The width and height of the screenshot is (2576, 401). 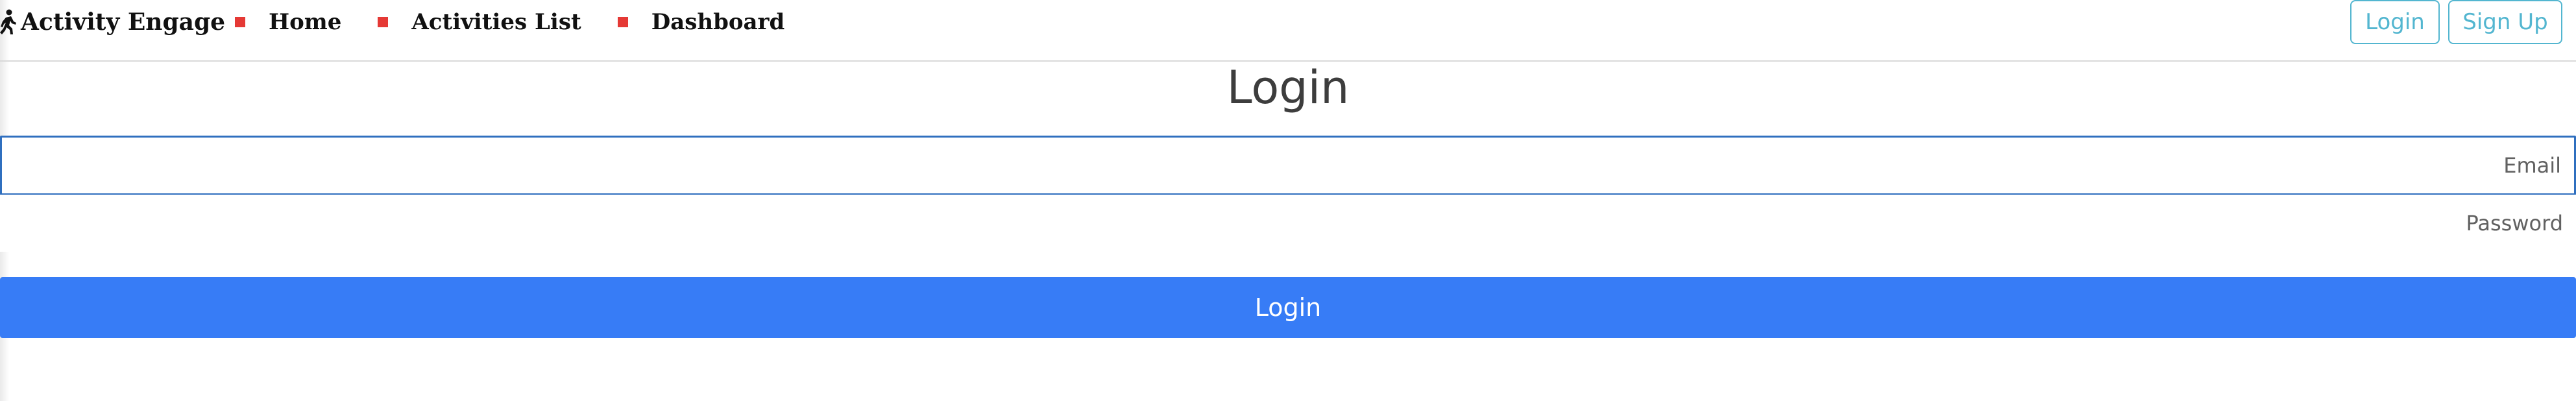 What do you see at coordinates (2505, 22) in the screenshot?
I see `nav-signup-button: Sign Up` at bounding box center [2505, 22].